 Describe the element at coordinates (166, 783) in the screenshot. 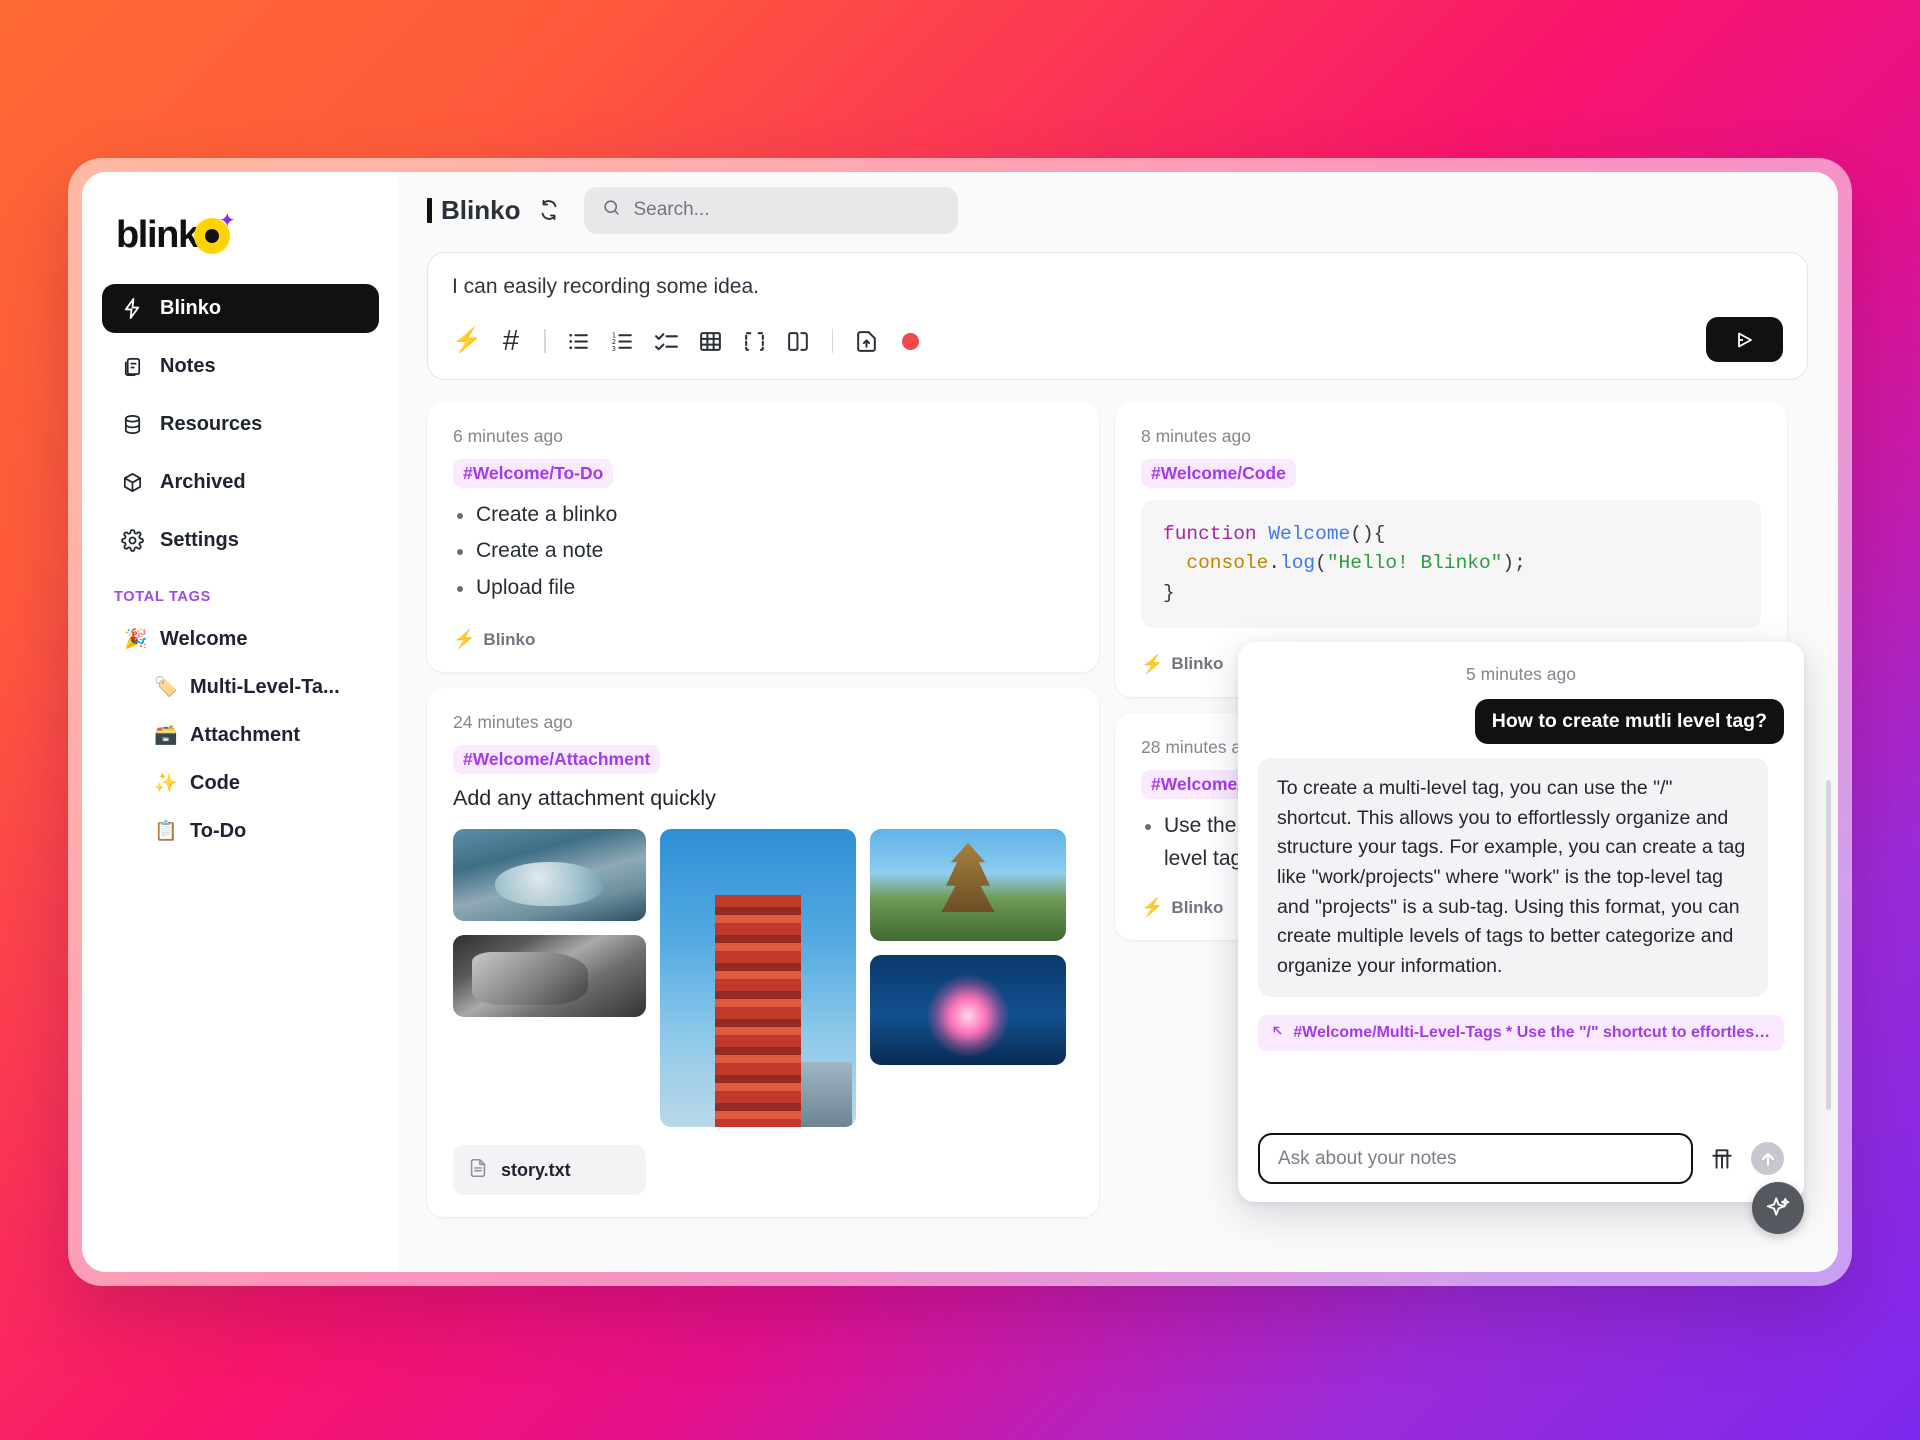

I see `sparkles-icon: ✨` at that location.